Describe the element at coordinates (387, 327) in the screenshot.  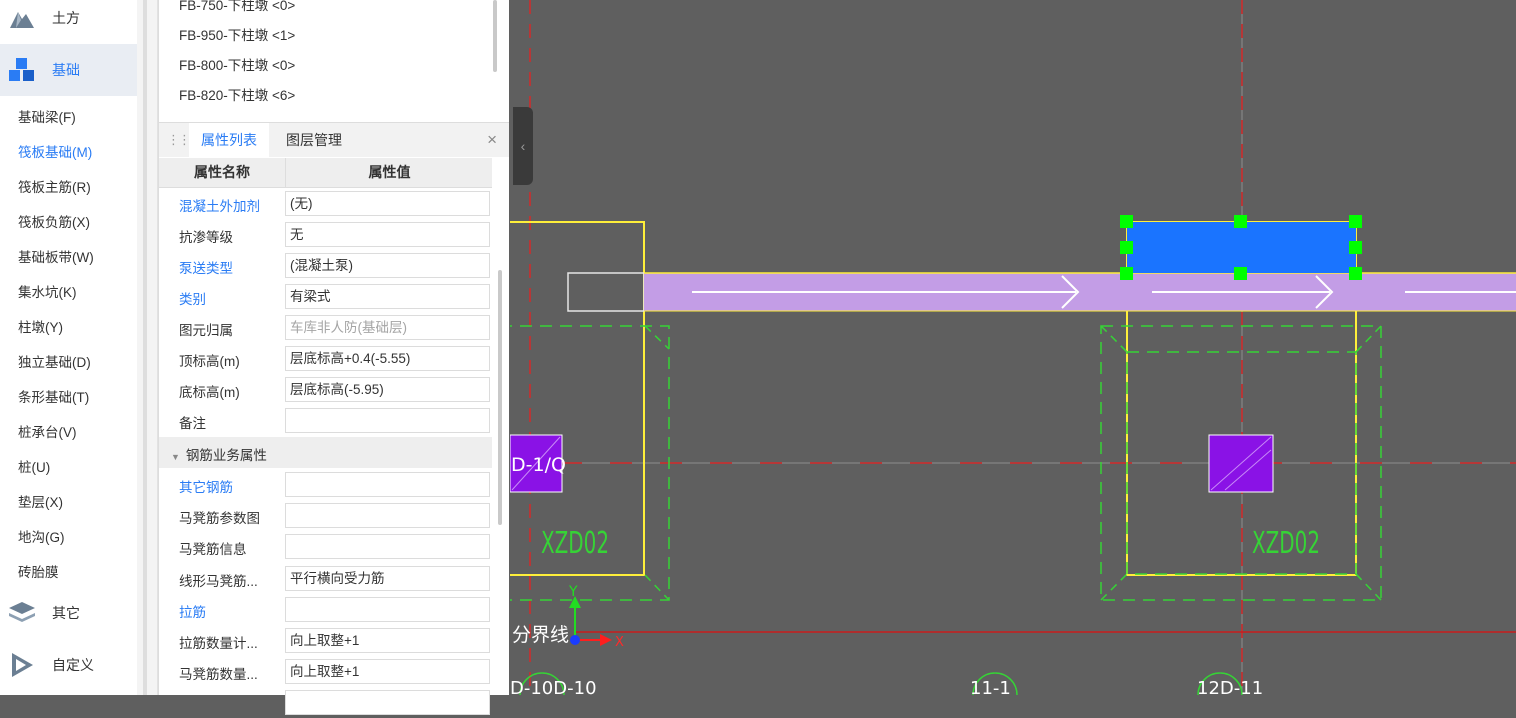
I see `property-value-field: 车库非人防(基础层)` at that location.